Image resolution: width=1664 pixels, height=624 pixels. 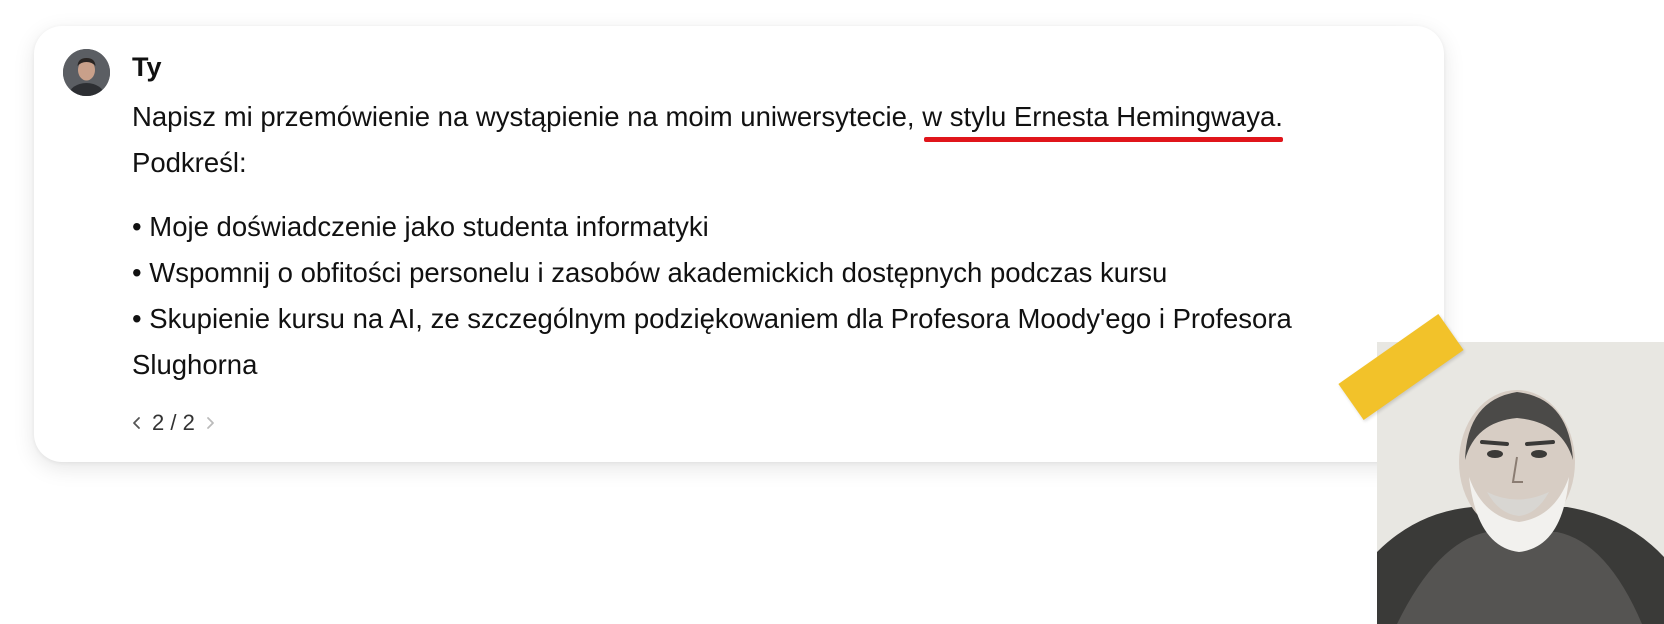 What do you see at coordinates (137, 423) in the screenshot?
I see `chevron-left-icon` at bounding box center [137, 423].